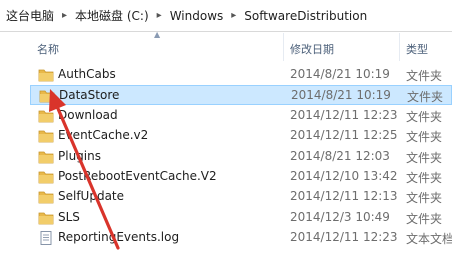 The width and height of the screenshot is (452, 253). Describe the element at coordinates (91, 196) in the screenshot. I see `file-name: SelfUpdate` at that location.